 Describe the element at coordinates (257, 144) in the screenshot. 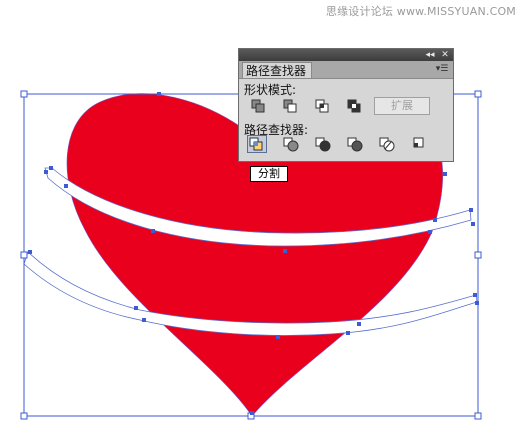

I see `divide-icon` at that location.